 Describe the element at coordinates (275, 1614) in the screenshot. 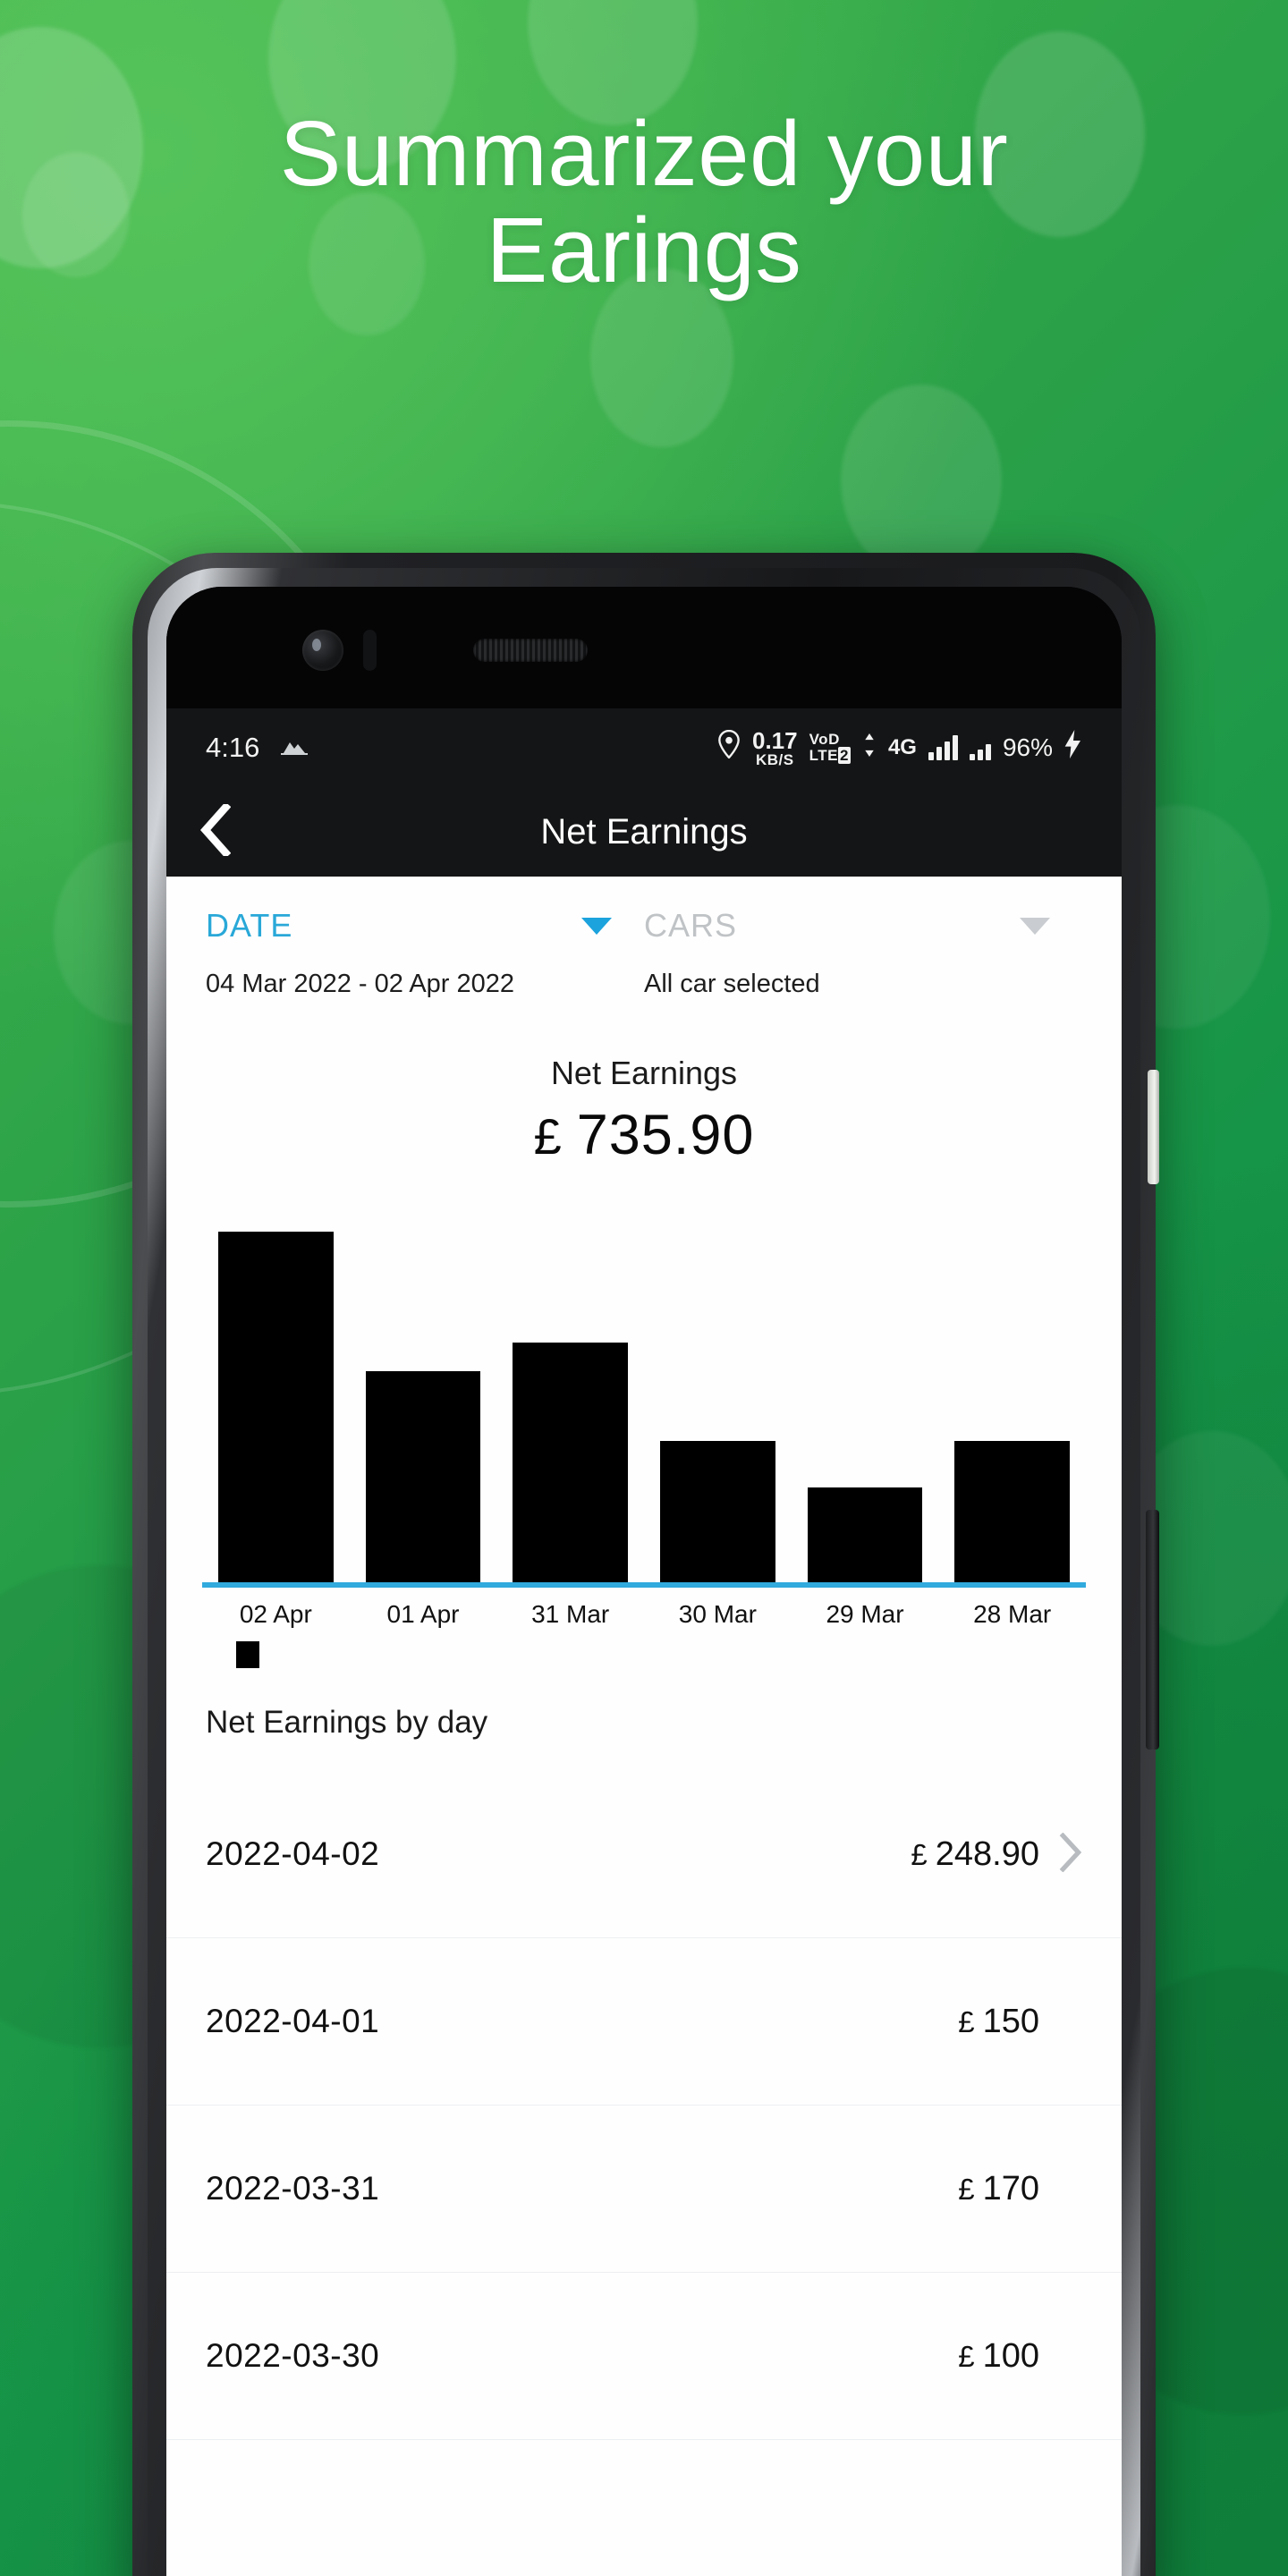

I see `chart-x-tick-label: 02 Apr` at that location.